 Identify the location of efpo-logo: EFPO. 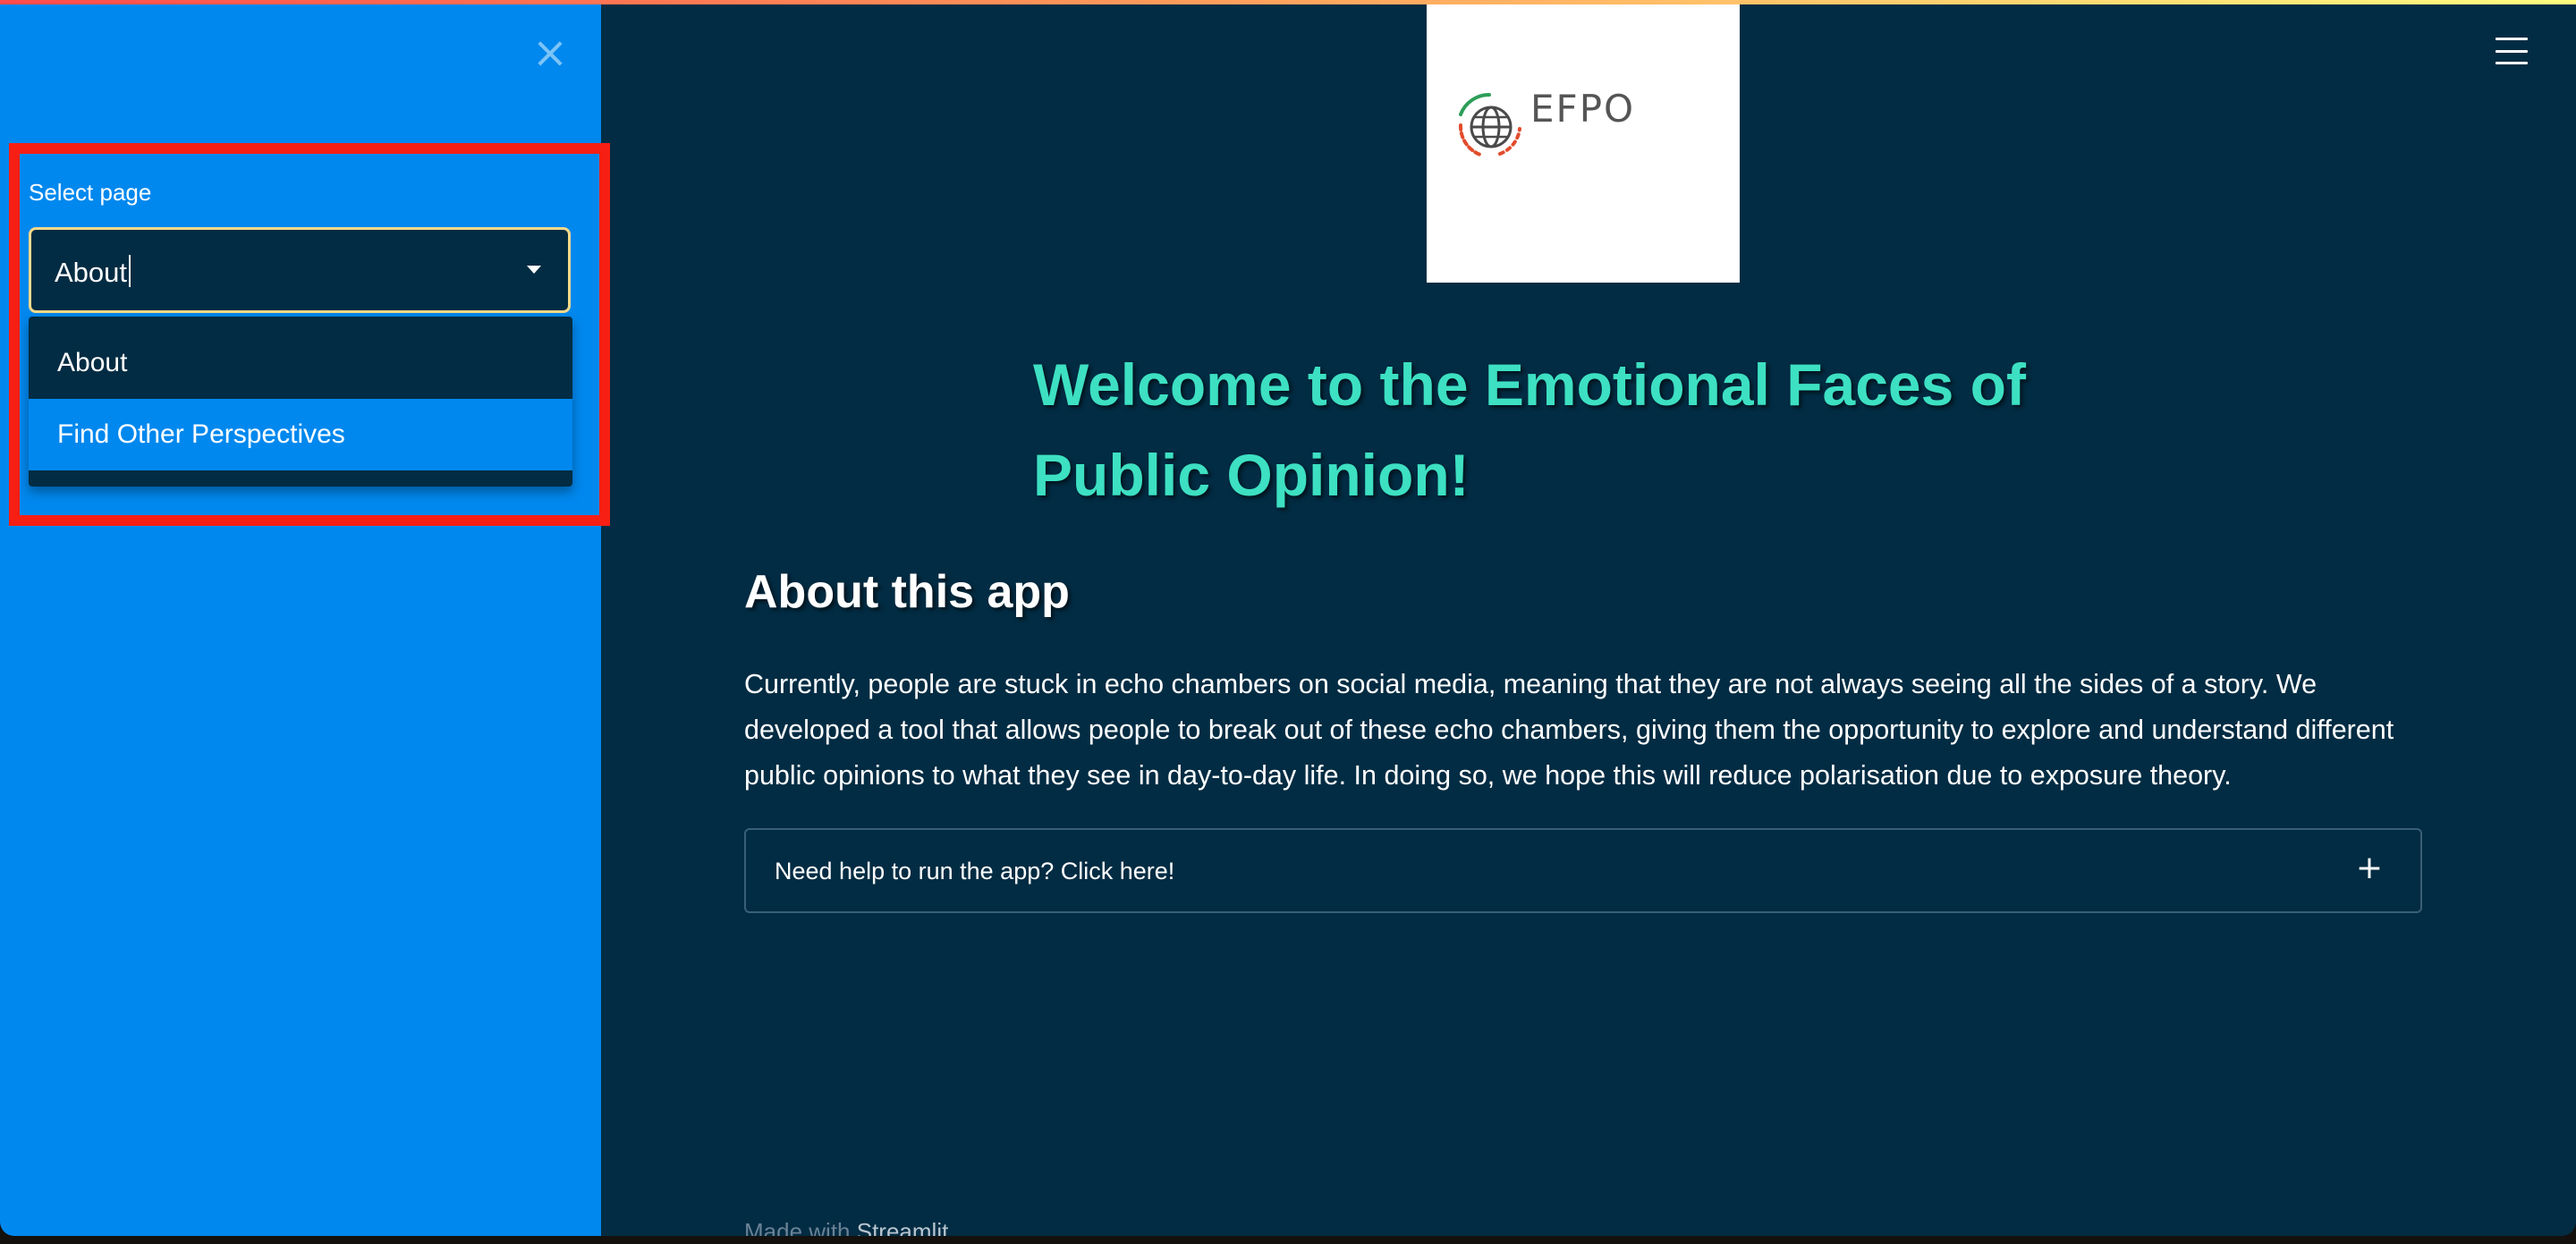
(1583, 143).